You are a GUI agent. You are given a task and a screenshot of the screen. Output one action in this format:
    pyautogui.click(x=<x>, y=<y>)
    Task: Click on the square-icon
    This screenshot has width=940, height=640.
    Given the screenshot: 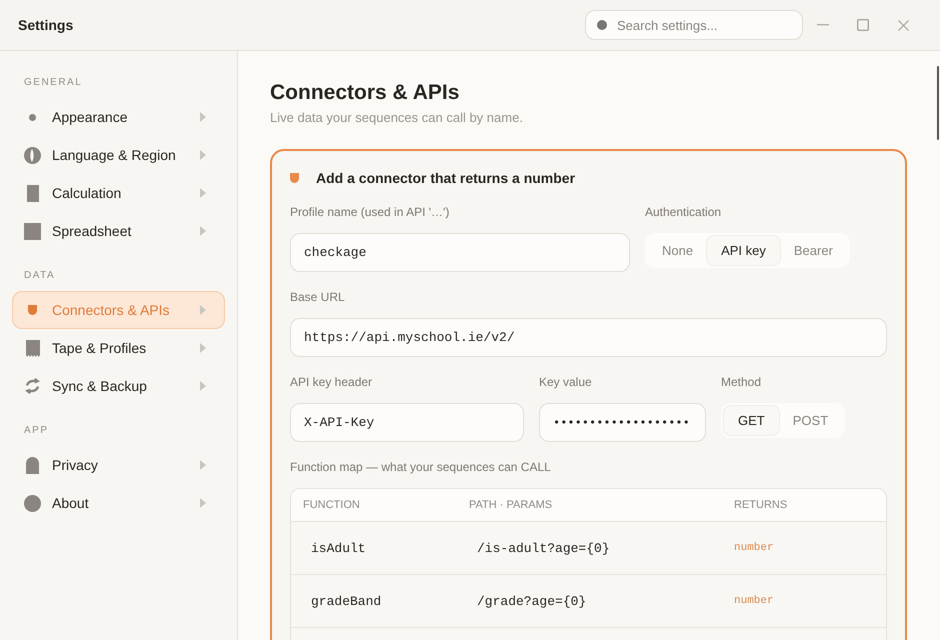 What is the action you would take?
    pyautogui.click(x=32, y=231)
    